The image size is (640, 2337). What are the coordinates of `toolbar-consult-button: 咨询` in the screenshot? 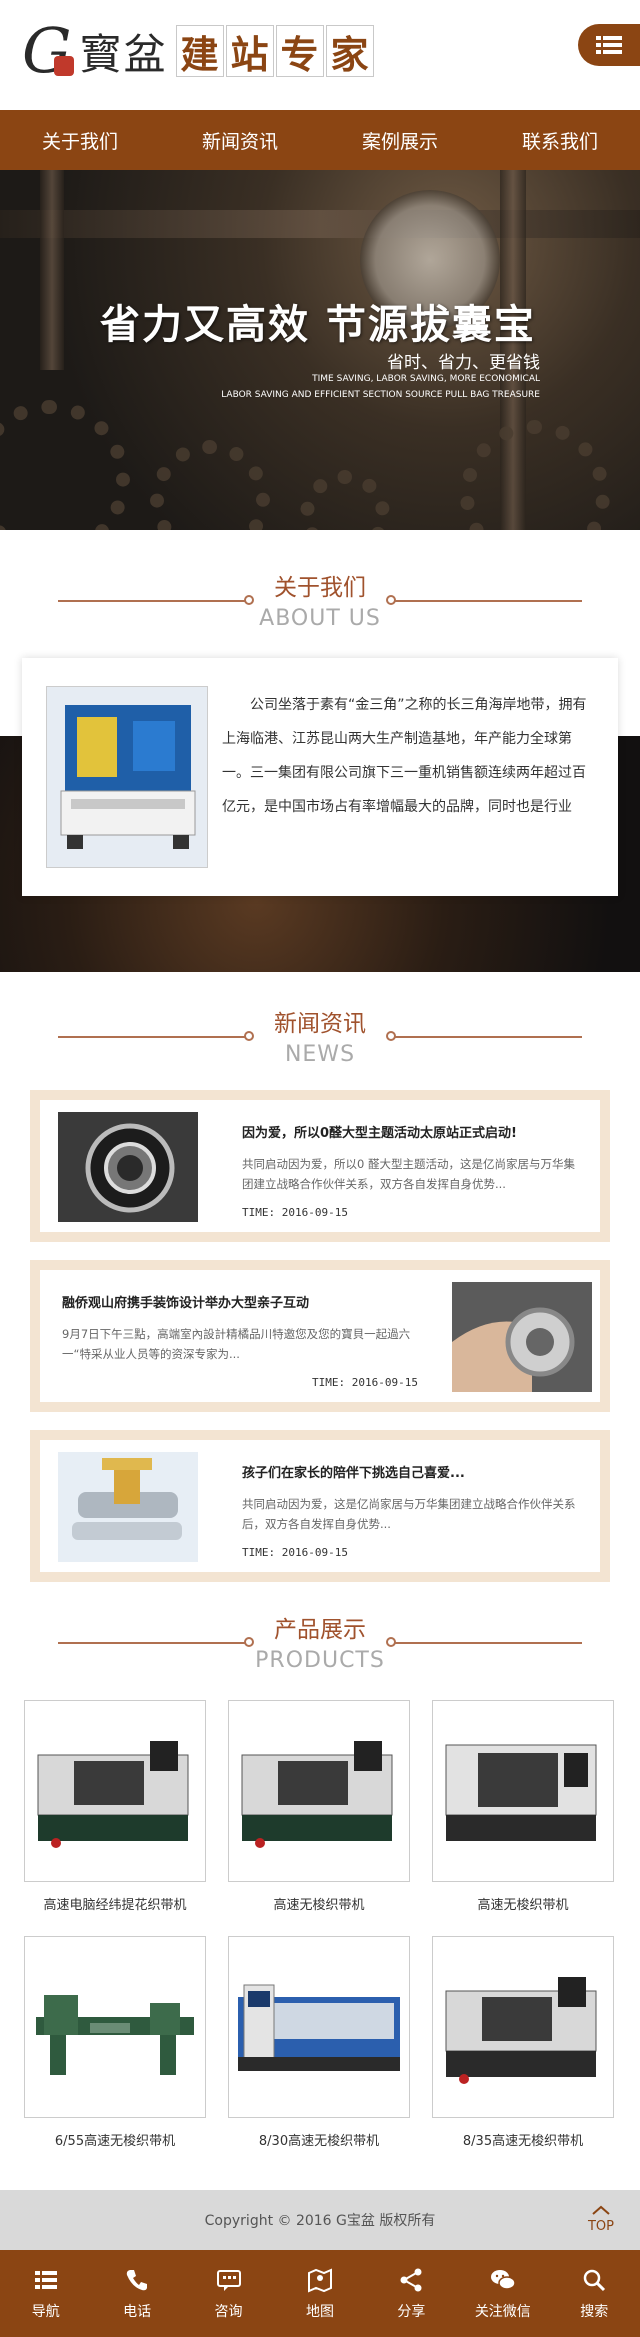 It's located at (228, 2293).